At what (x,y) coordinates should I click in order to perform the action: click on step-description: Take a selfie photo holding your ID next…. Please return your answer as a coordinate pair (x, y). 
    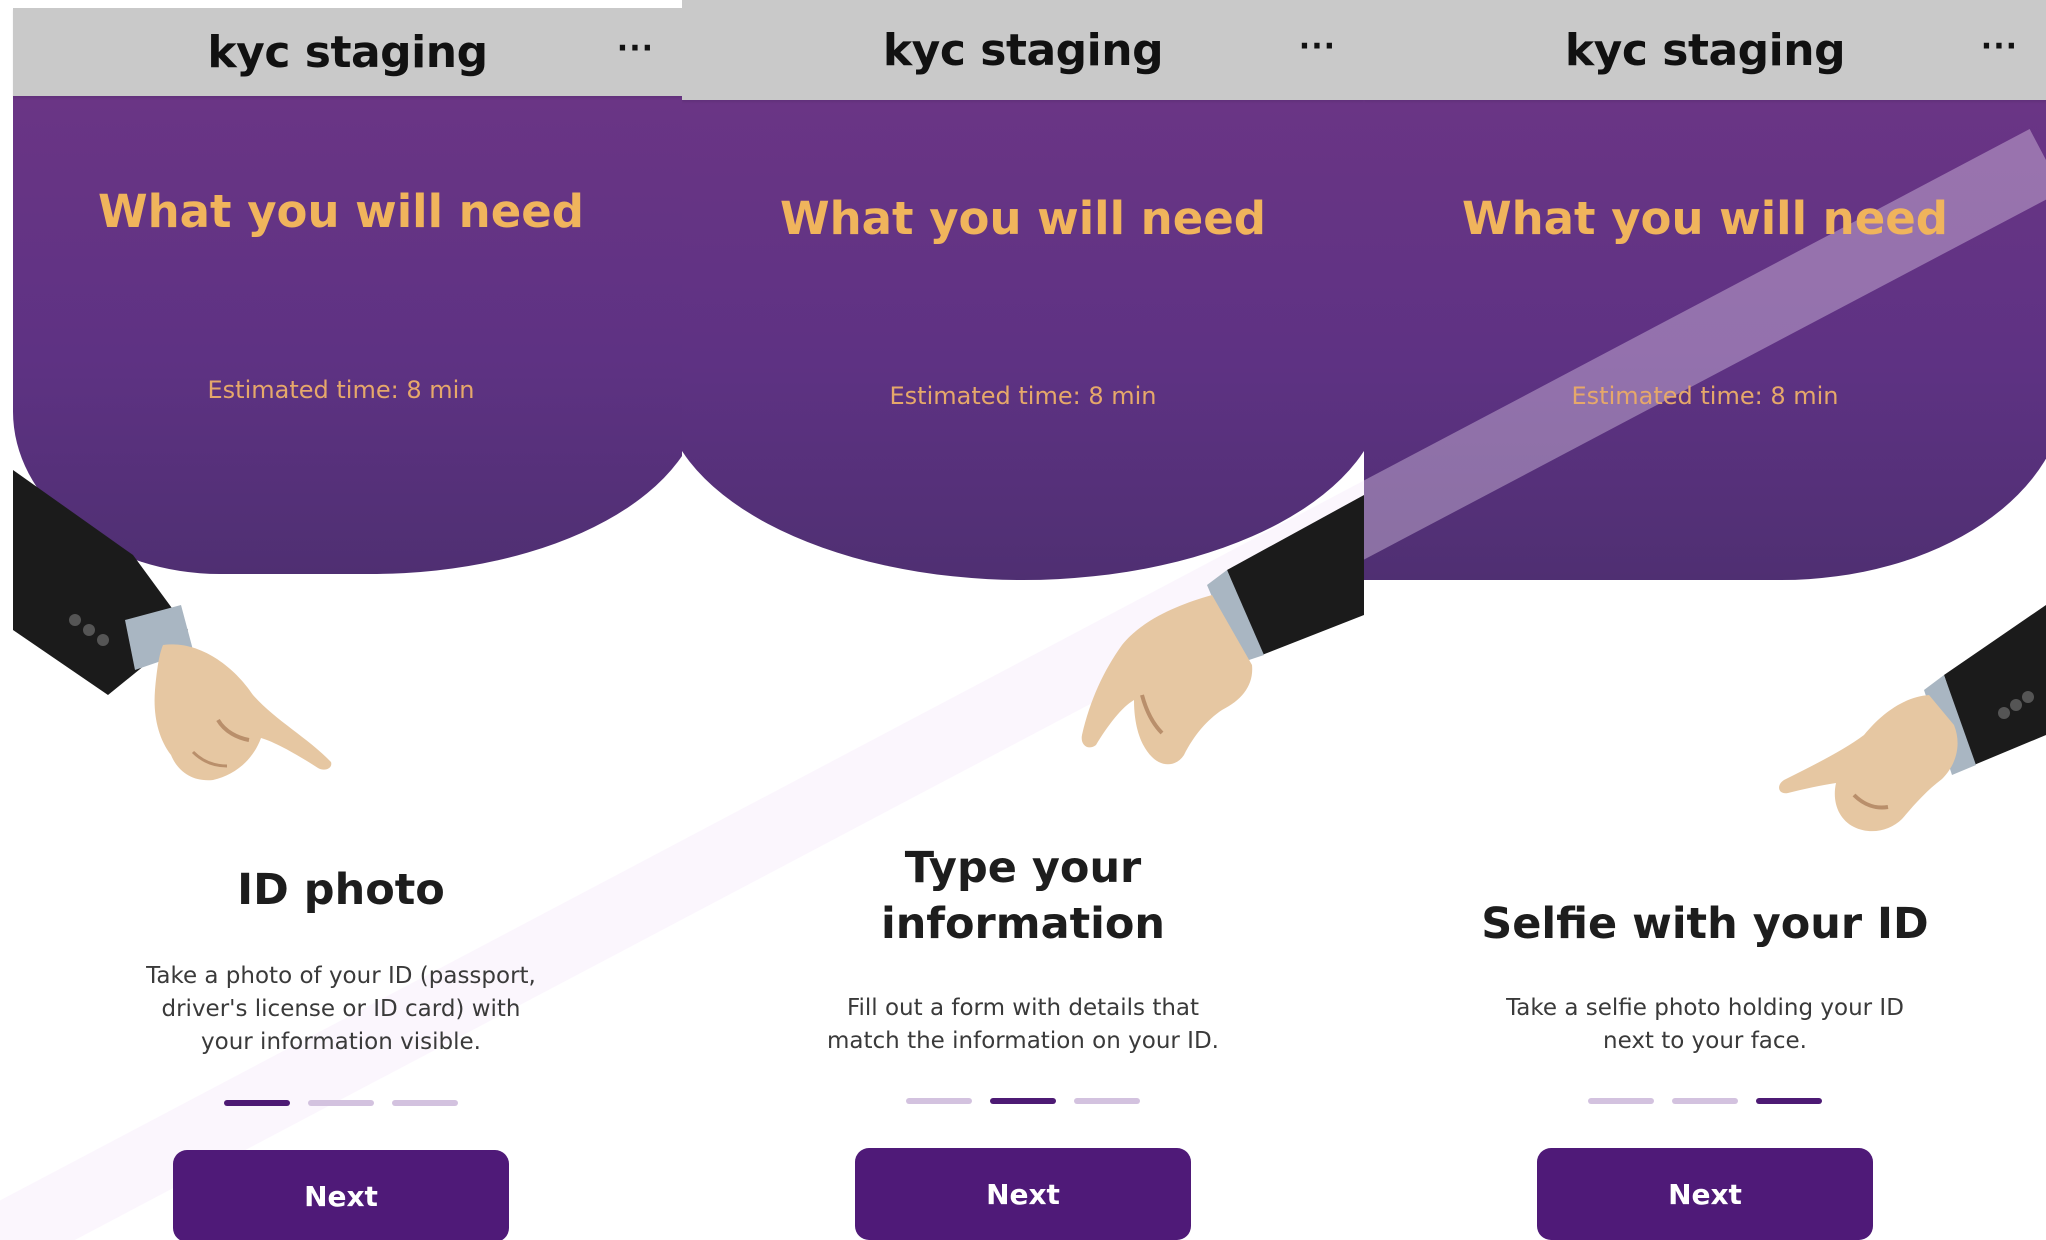
    Looking at the image, I should click on (1705, 1024).